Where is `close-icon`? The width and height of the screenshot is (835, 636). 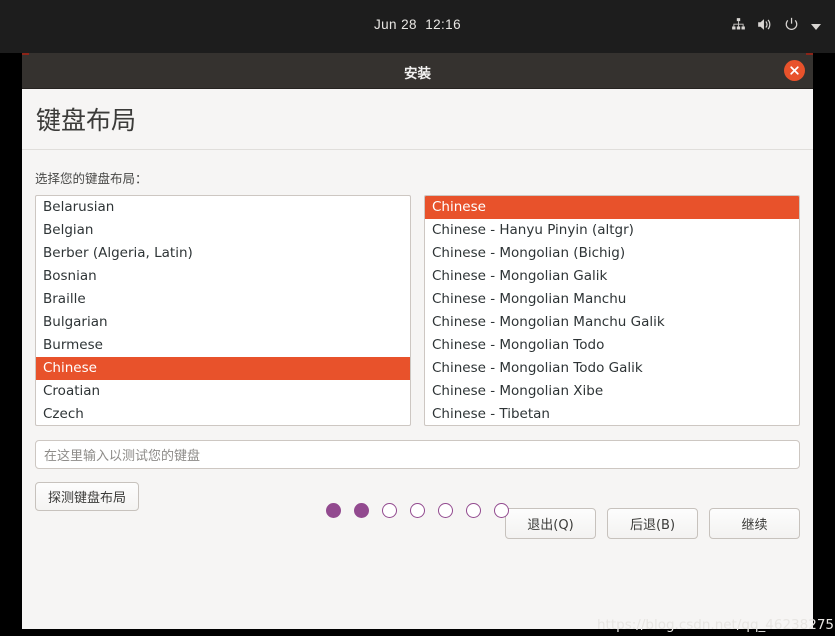
close-icon is located at coordinates (794, 70).